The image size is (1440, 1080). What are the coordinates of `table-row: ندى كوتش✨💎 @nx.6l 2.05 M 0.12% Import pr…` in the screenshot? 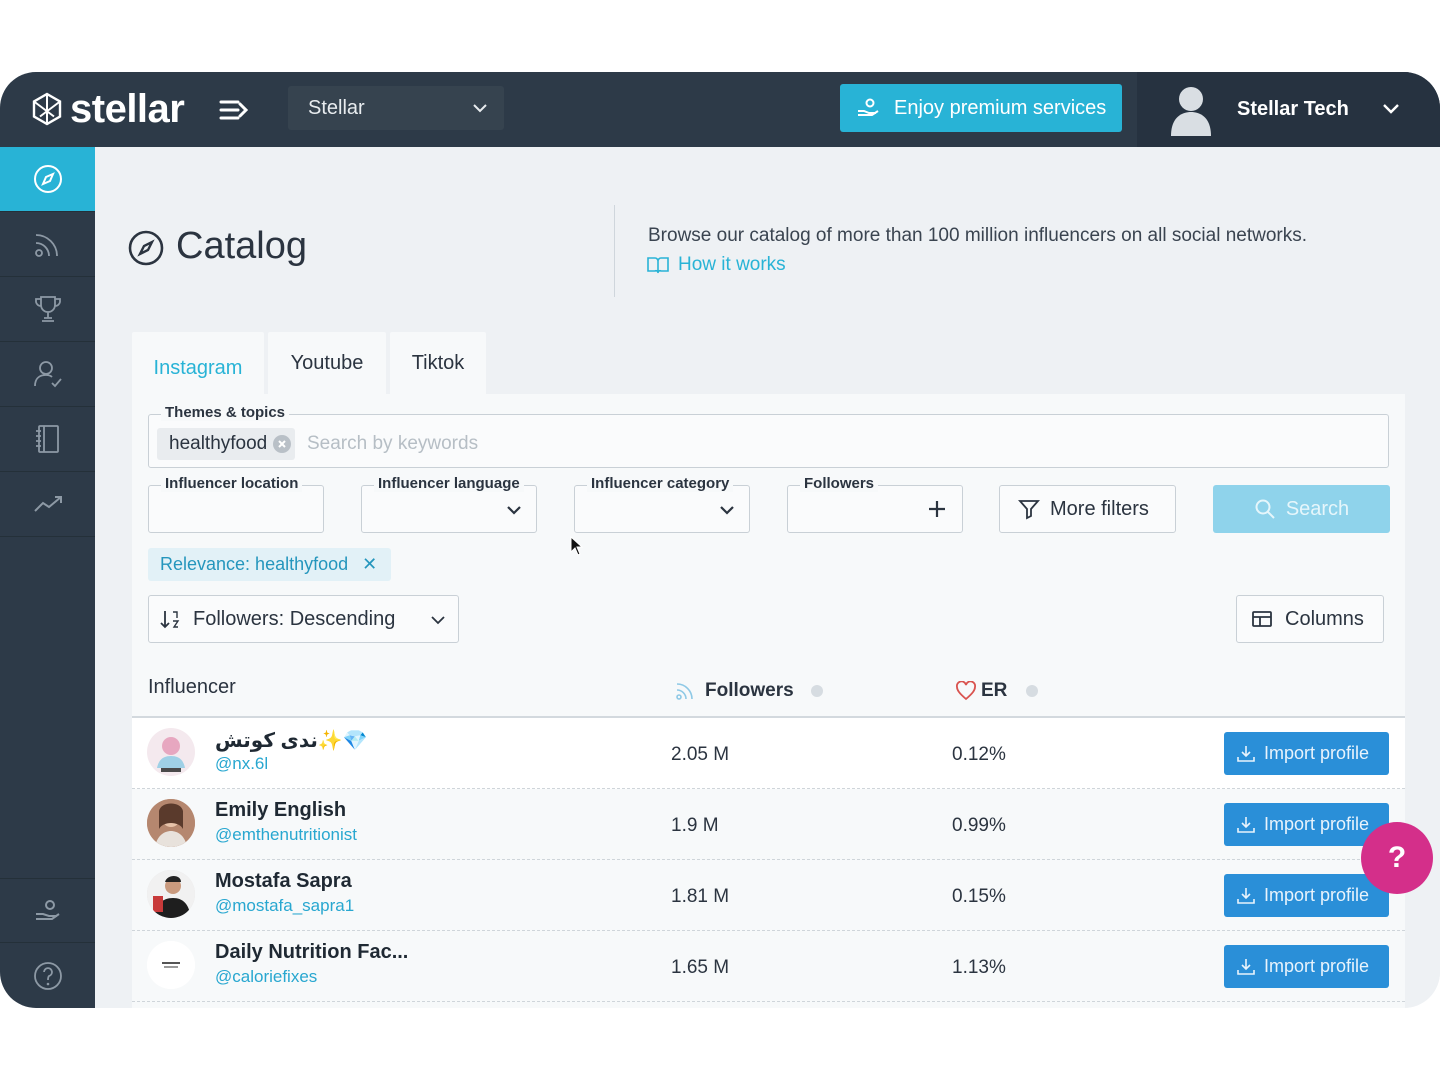 It's located at (768, 753).